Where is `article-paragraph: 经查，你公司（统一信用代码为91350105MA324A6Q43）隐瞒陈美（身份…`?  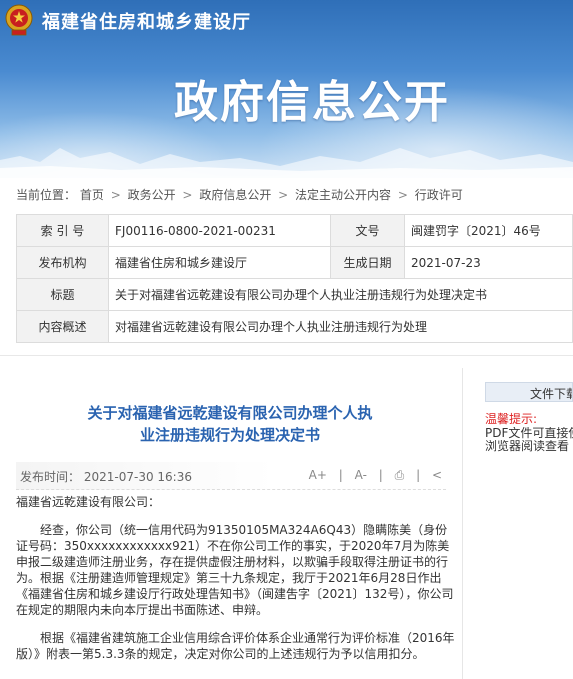
article-paragraph: 经查，你公司（统一信用代码为91350105MA324A6Q43）隐瞒陈美（身份… is located at coordinates (235, 570).